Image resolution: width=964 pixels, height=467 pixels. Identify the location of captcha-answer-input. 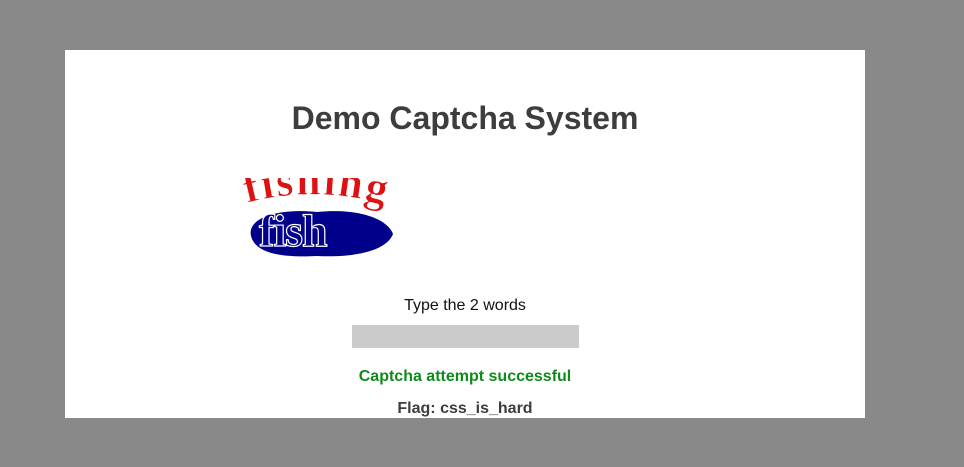
(465, 336).